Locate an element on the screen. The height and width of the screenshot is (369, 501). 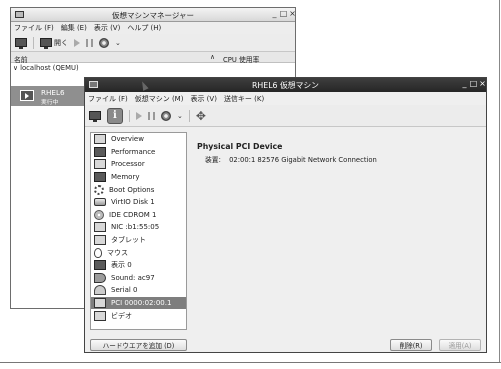
hw-item-label: Processor is located at coordinates (128, 164).